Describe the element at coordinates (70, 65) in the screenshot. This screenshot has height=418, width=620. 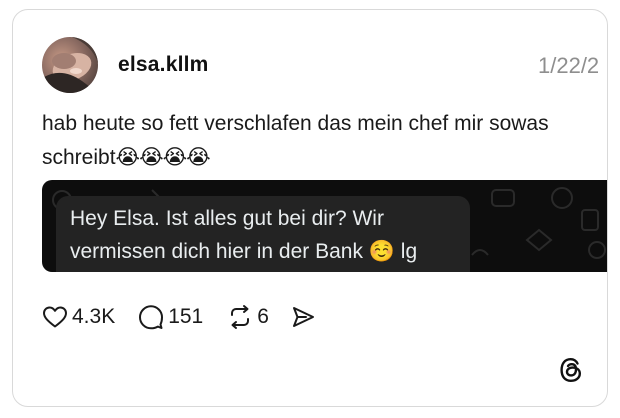
I see `avatar` at that location.